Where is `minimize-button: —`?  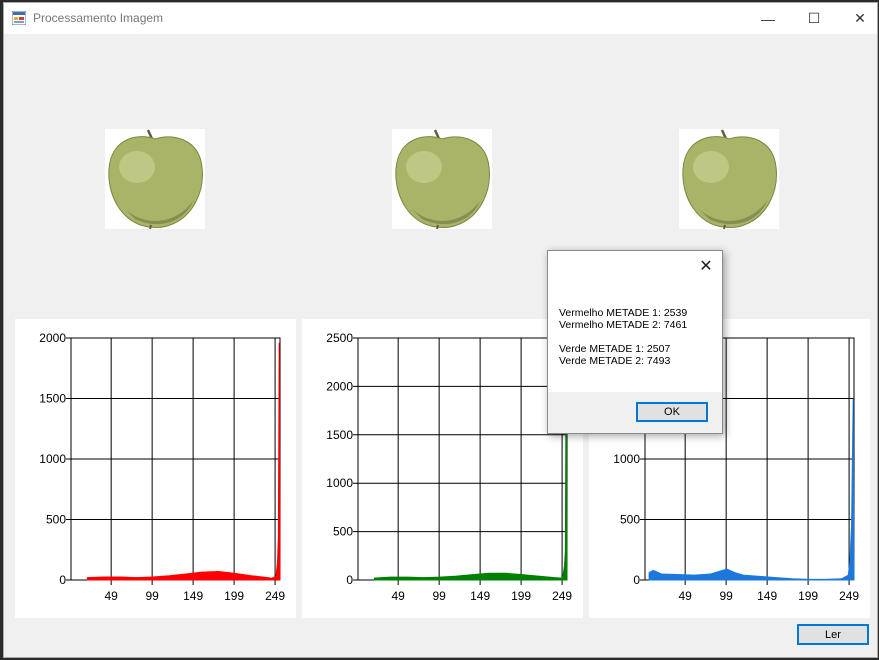 minimize-button: — is located at coordinates (768, 18).